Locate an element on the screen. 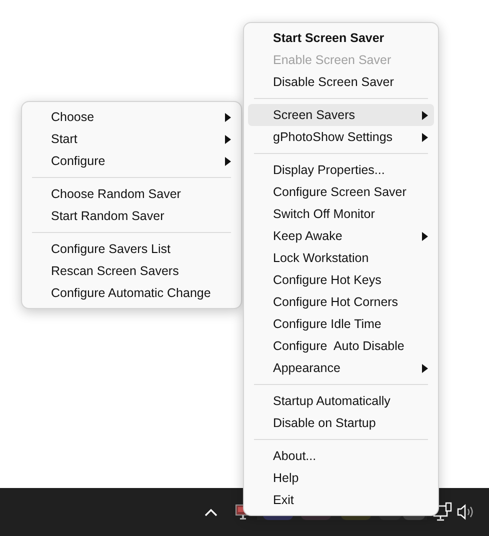 The height and width of the screenshot is (536, 489). menu-item: Start is located at coordinates (131, 139).